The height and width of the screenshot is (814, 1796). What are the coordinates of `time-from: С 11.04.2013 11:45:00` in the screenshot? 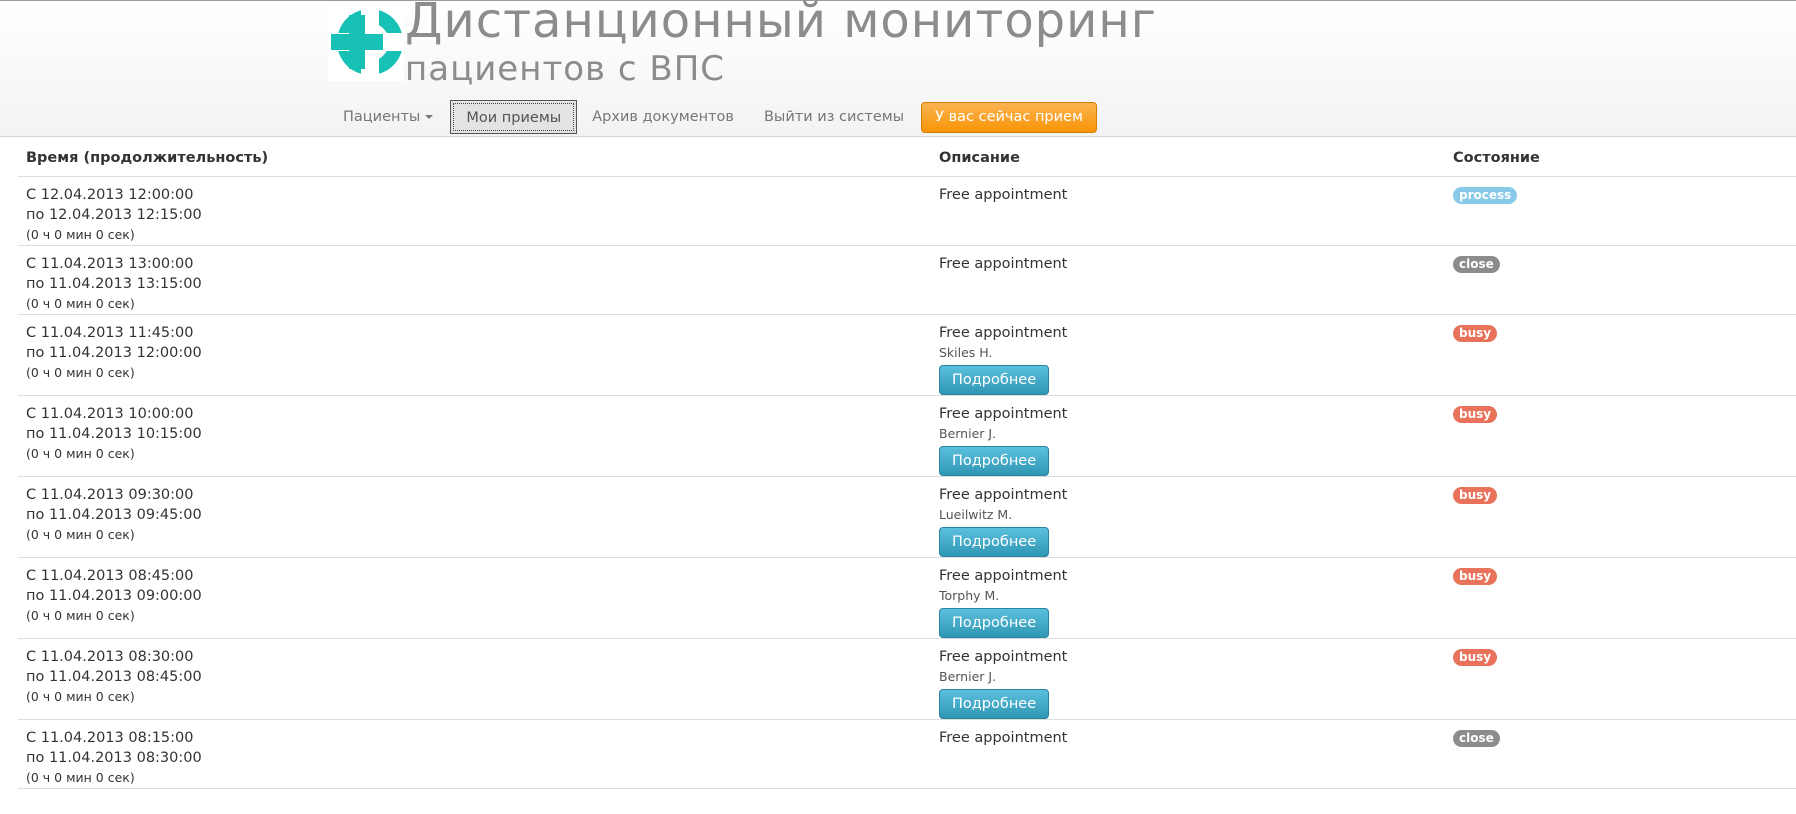 It's located at (110, 333).